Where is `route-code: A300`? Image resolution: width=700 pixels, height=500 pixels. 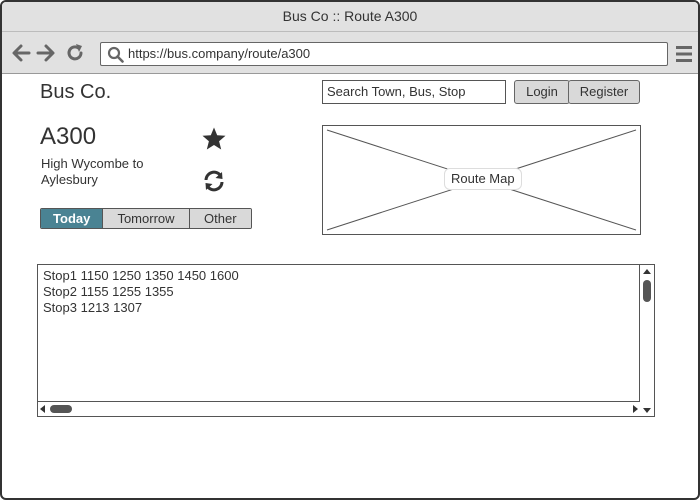 route-code: A300 is located at coordinates (68, 136).